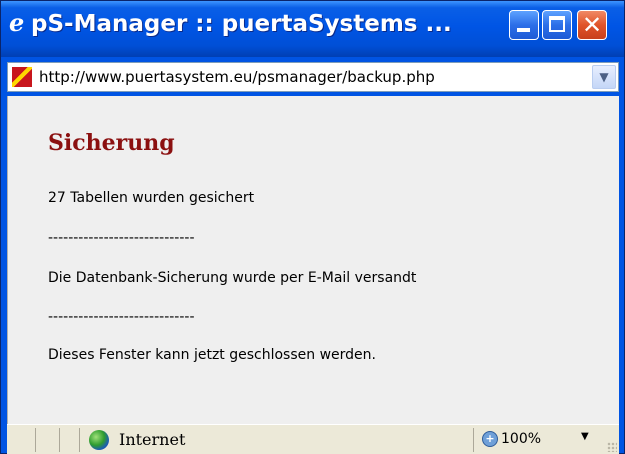 This screenshot has height=454, width=625. Describe the element at coordinates (521, 439) in the screenshot. I see `zoom-level: 100%` at that location.